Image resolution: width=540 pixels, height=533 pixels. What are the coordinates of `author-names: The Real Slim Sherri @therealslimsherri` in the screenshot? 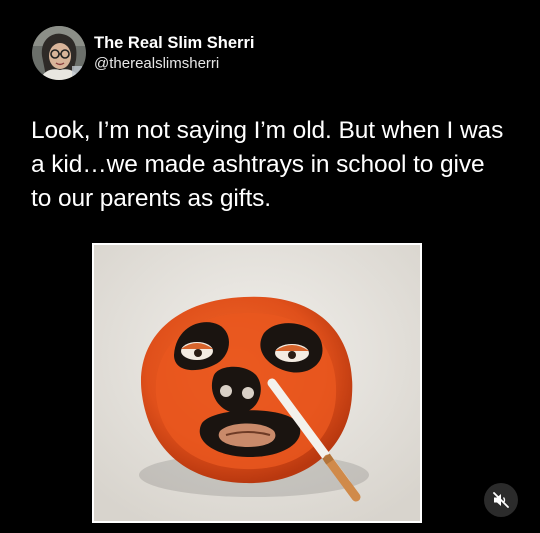 It's located at (174, 53).